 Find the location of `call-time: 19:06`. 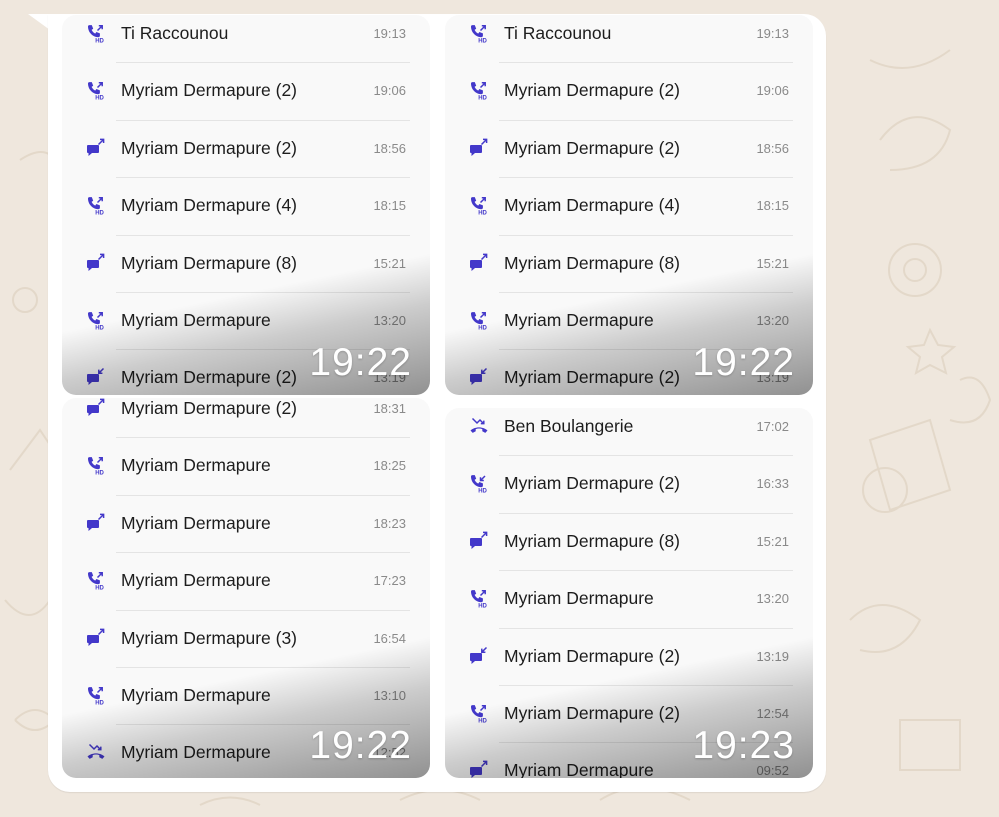

call-time: 19:06 is located at coordinates (772, 91).